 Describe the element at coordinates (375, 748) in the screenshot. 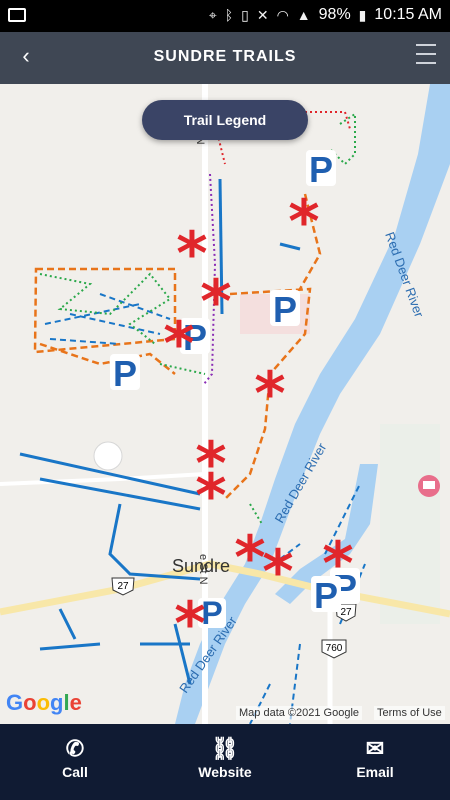

I see `mail-icon: ✉` at that location.